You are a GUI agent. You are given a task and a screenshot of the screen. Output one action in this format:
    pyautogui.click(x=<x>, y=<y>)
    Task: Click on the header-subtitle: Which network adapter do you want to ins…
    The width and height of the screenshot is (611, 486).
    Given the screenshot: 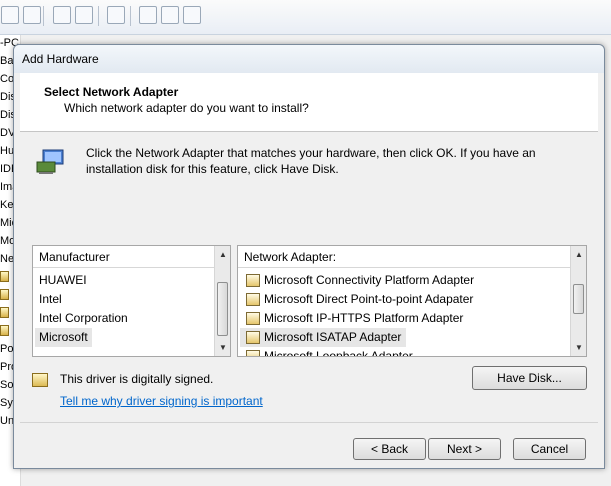 What is the action you would take?
    pyautogui.click(x=186, y=108)
    